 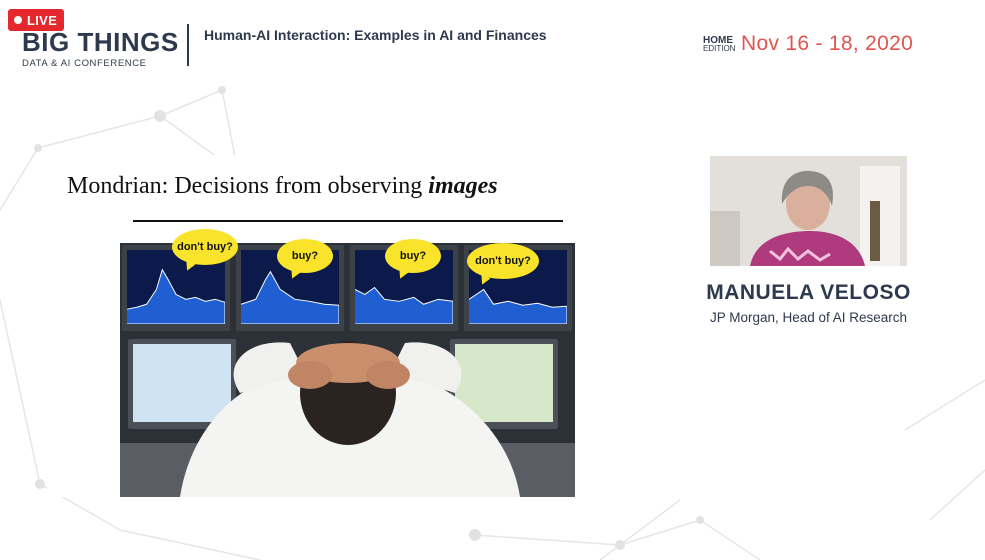 What do you see at coordinates (305, 256) in the screenshot?
I see `speech-bubble-2: buy?` at bounding box center [305, 256].